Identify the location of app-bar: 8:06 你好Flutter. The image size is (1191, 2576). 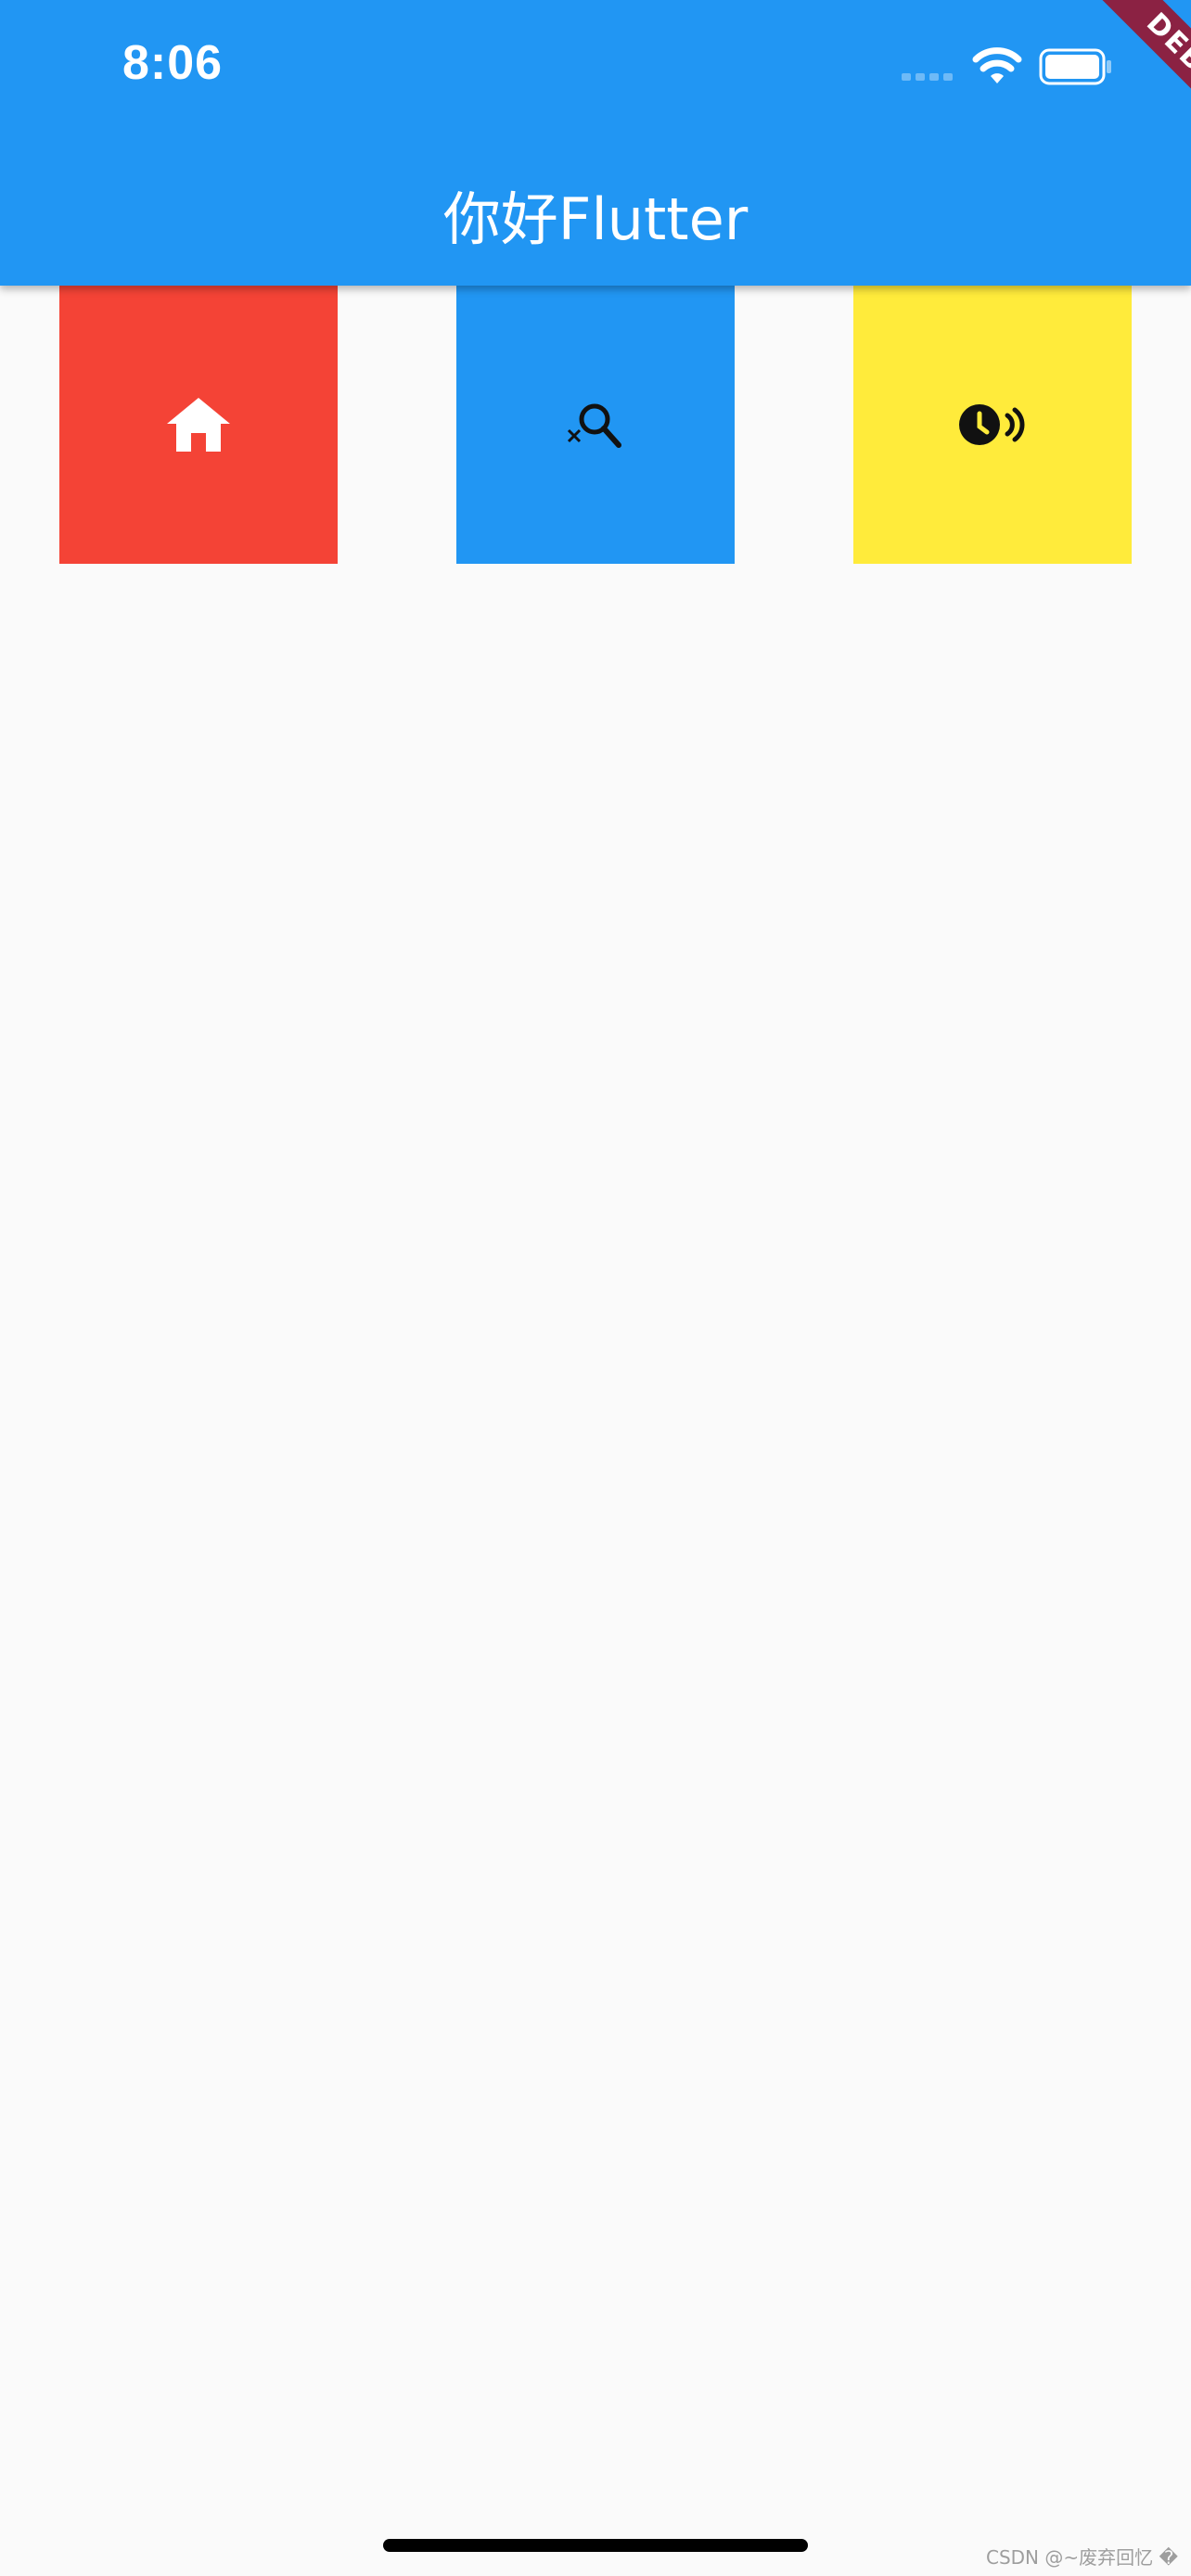
(595, 143).